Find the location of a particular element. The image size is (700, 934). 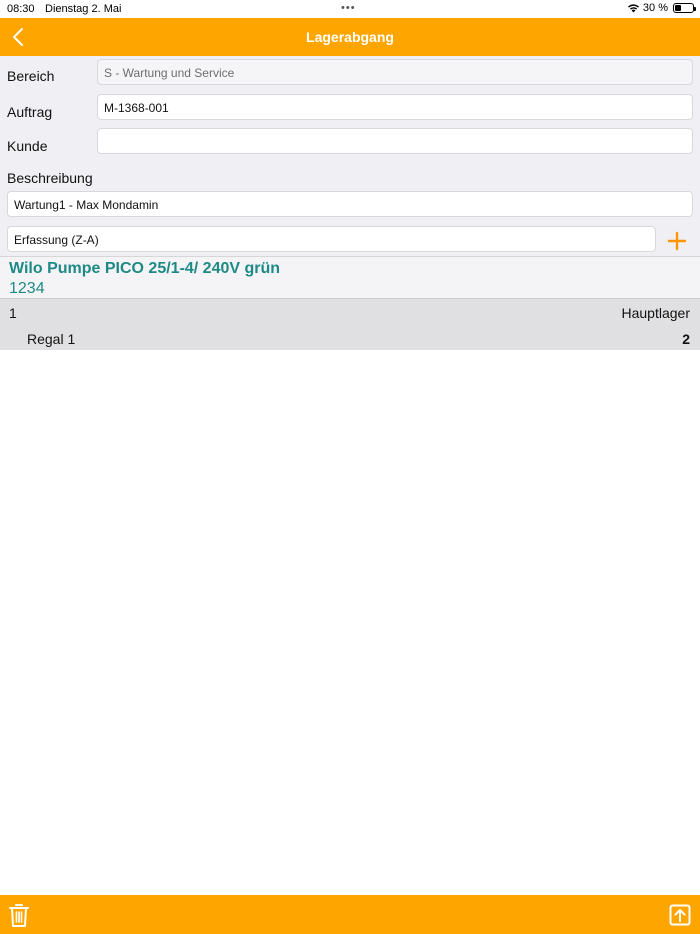

wifi-icon is located at coordinates (633, 8).